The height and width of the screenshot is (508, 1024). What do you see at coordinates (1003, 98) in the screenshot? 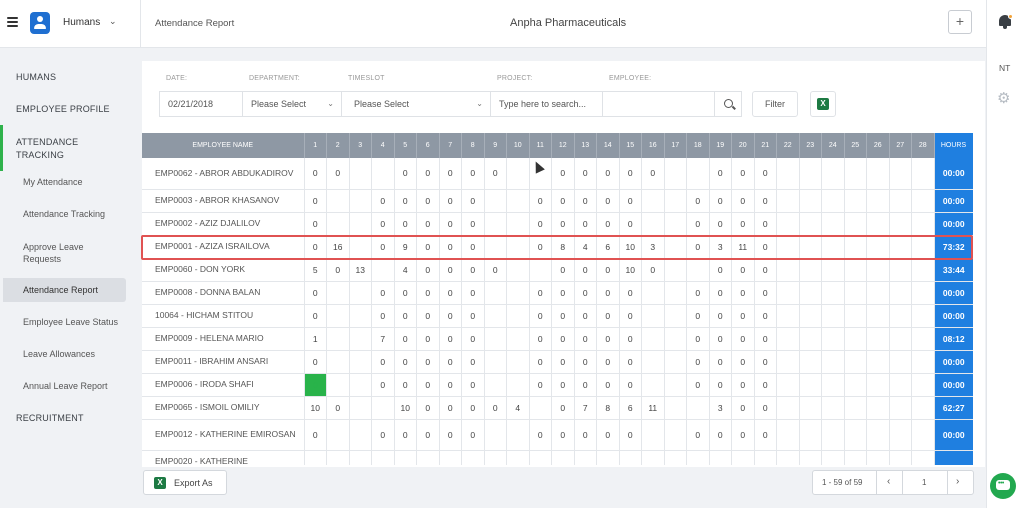
I see `gear-icon: ⚙` at bounding box center [1003, 98].